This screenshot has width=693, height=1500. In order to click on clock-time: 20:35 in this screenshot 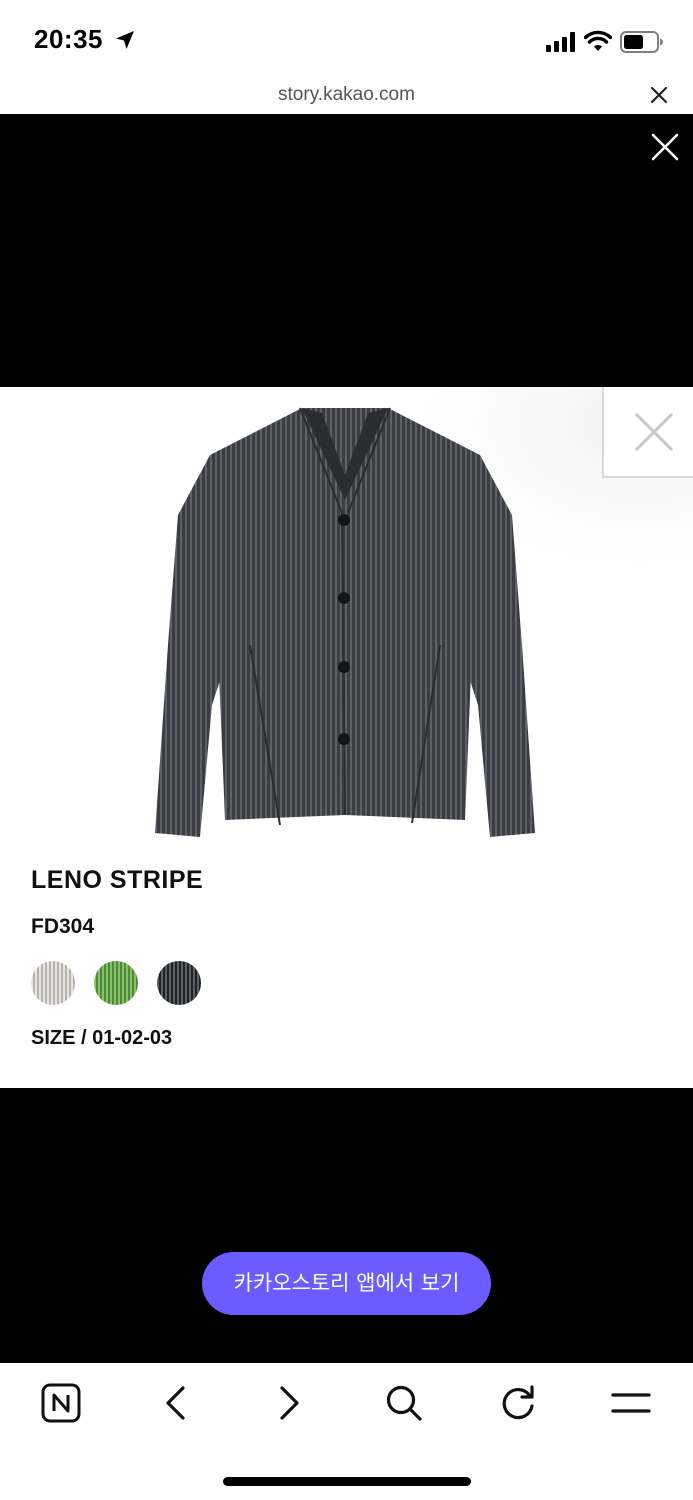, I will do `click(68, 39)`.